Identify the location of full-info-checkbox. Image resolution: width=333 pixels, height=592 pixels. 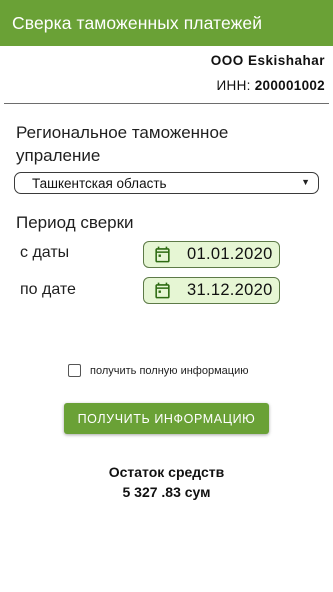
(74, 370).